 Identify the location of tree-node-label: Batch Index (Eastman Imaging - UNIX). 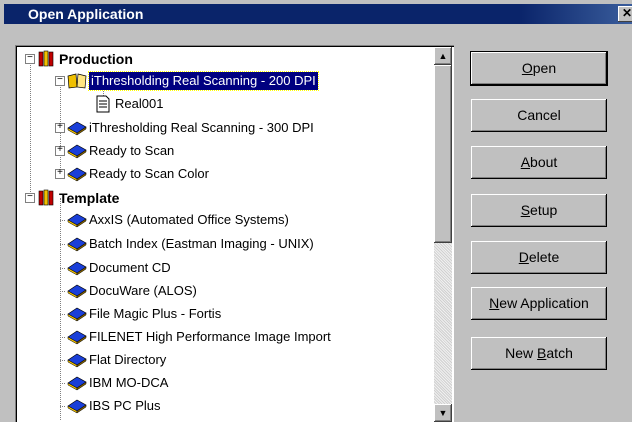
(201, 243).